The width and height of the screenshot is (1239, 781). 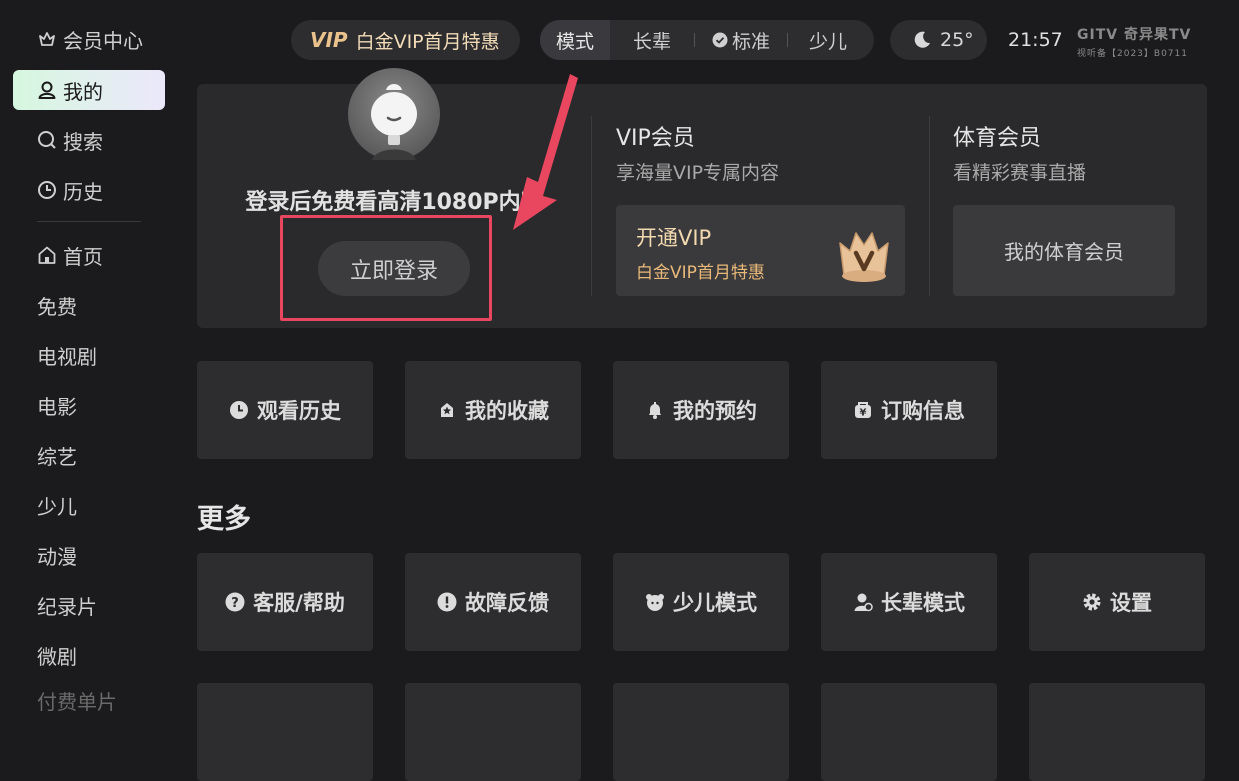 What do you see at coordinates (1131, 603) in the screenshot?
I see `tile-label: 设置` at bounding box center [1131, 603].